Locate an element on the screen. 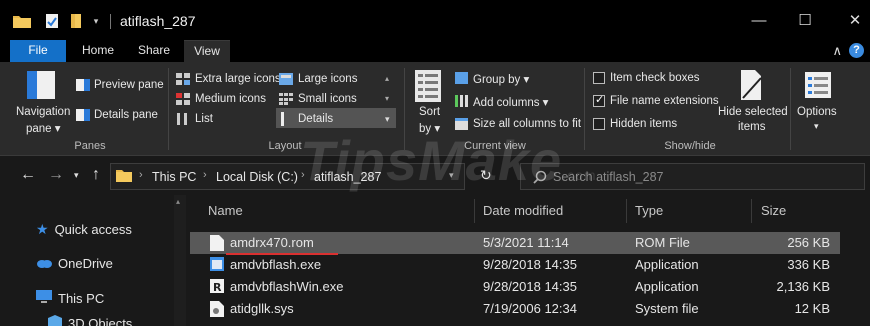 The width and height of the screenshot is (870, 326). column-header-name: Name is located at coordinates (225, 210).